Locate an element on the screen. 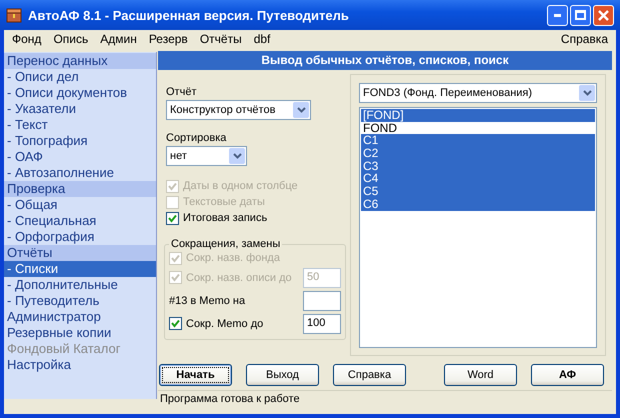 This screenshot has height=418, width=620. button: Word is located at coordinates (480, 375).